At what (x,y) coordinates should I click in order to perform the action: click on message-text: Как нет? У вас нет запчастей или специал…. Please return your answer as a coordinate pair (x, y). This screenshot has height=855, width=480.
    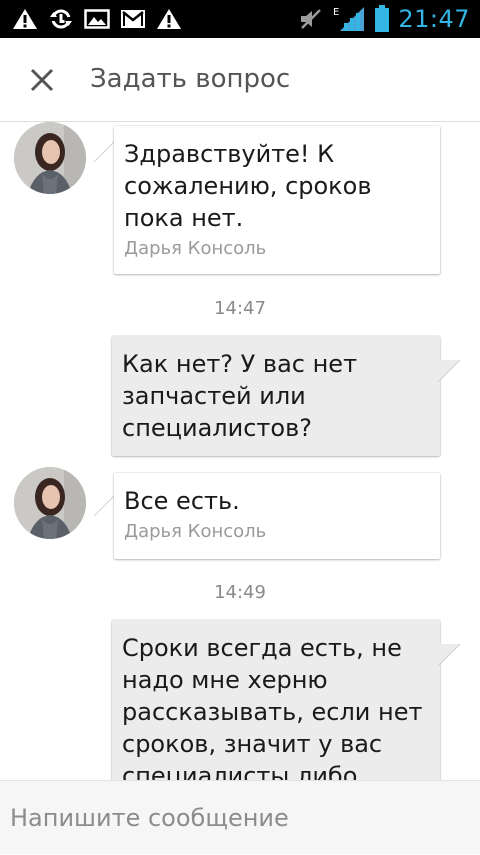
    Looking at the image, I should click on (240, 396).